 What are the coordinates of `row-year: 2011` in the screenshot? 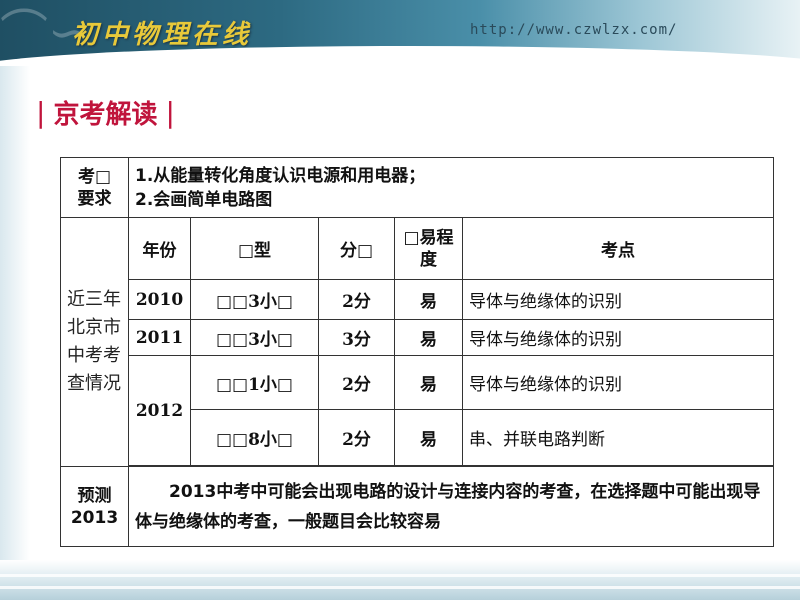 It's located at (159, 337).